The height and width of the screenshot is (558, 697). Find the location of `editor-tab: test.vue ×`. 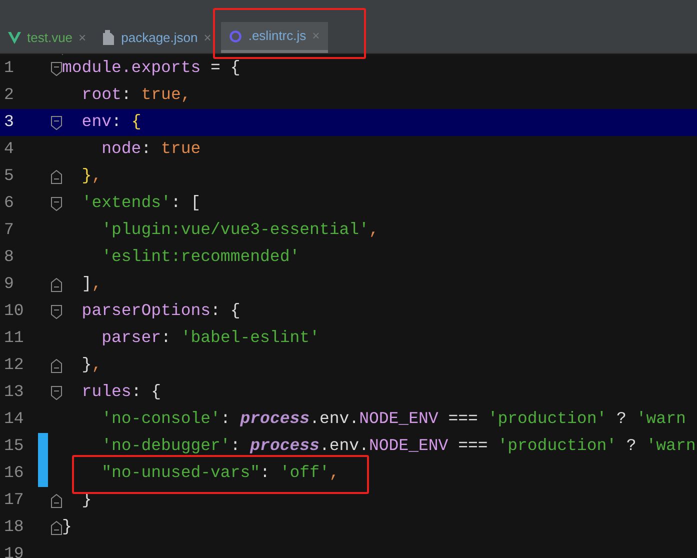

editor-tab: test.vue × is located at coordinates (47, 37).